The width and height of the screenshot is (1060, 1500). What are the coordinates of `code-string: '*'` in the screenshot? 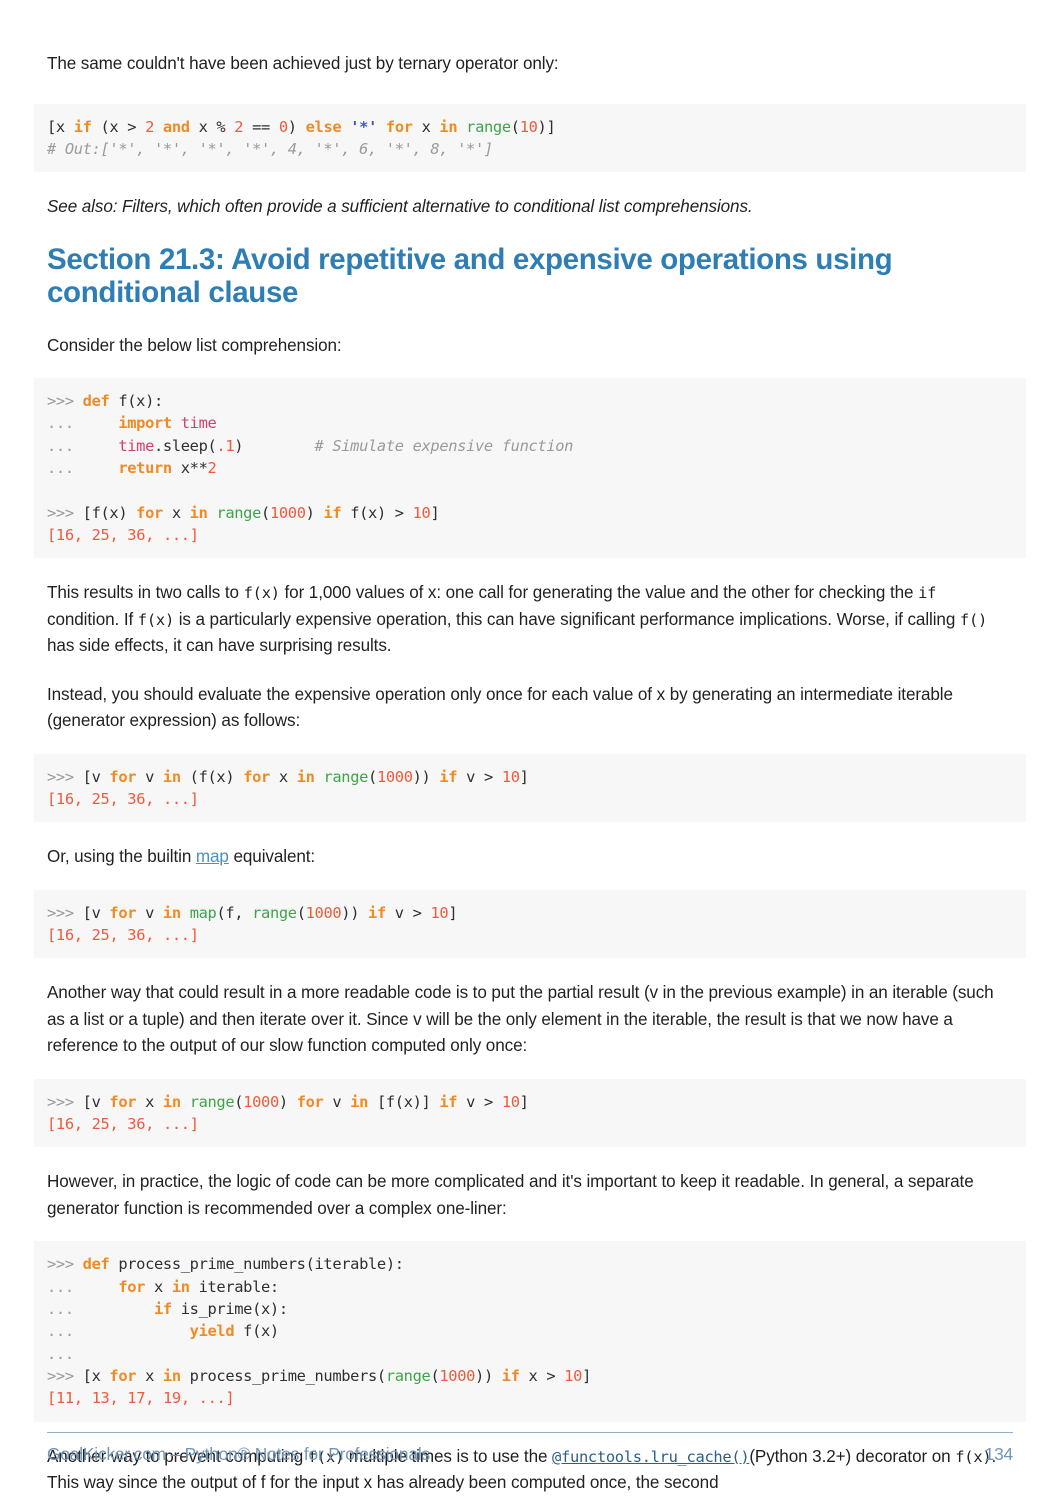 It's located at (363, 126).